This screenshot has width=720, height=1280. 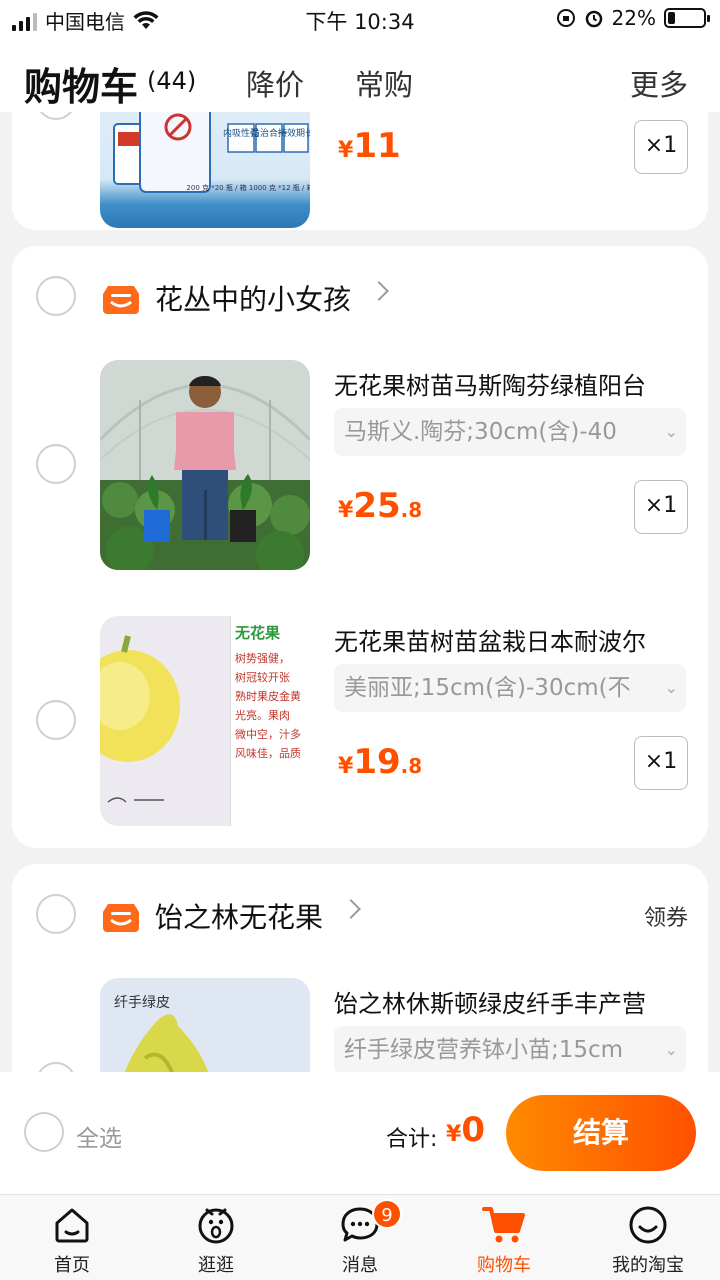 What do you see at coordinates (294, 133) in the screenshot?
I see `package-badge-3: 持效期长` at bounding box center [294, 133].